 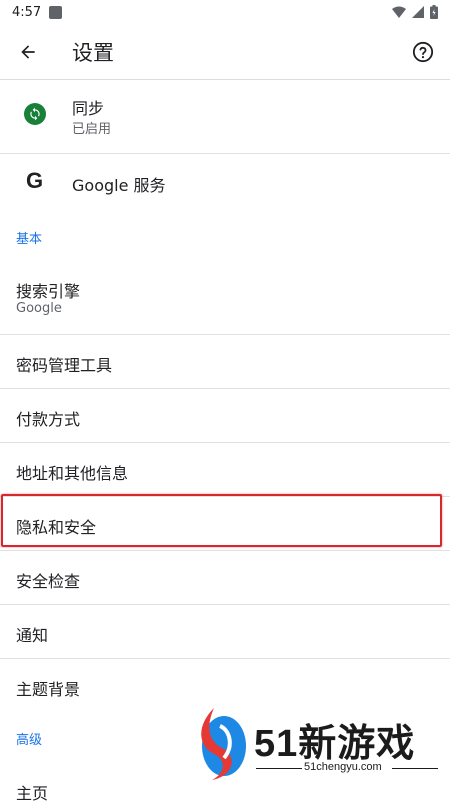 What do you see at coordinates (39, 308) in the screenshot?
I see `search-engine-value: Google` at bounding box center [39, 308].